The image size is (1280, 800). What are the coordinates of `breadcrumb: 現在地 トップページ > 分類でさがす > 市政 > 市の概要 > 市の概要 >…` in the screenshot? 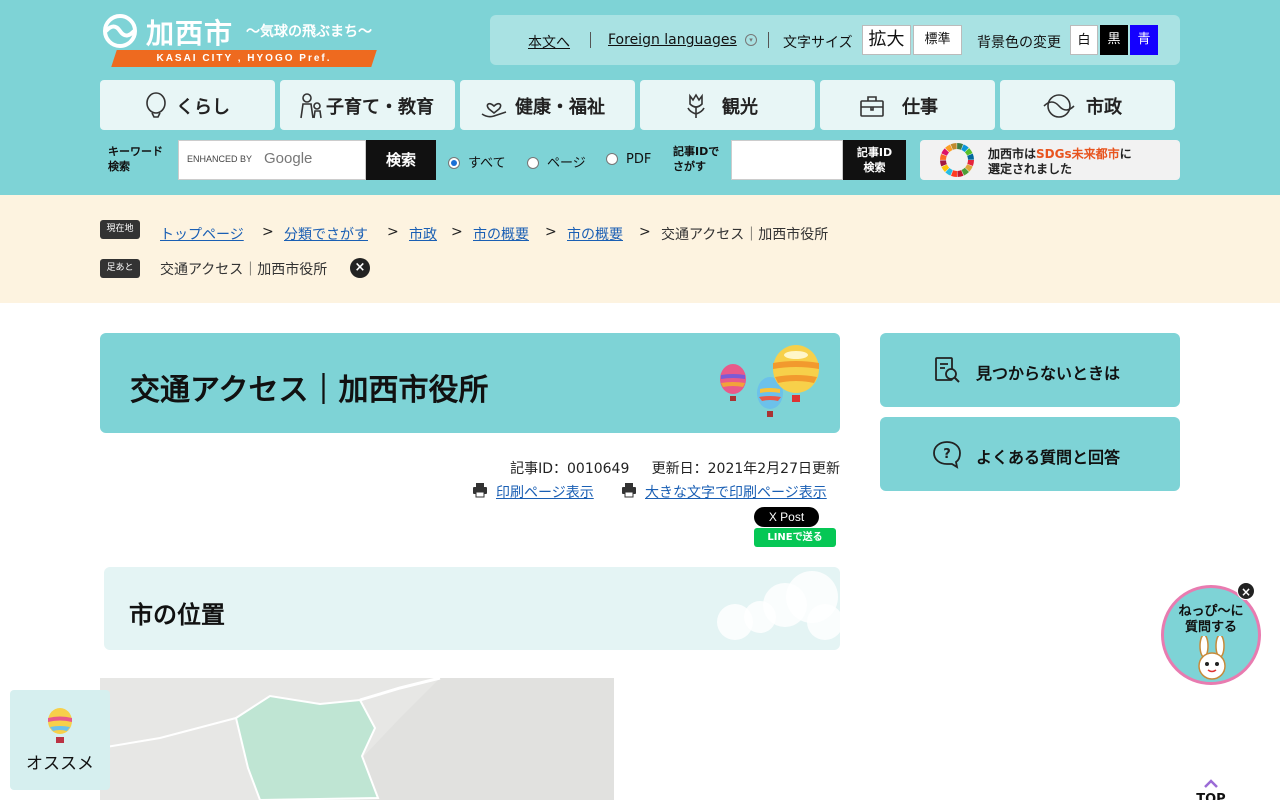 It's located at (640, 249).